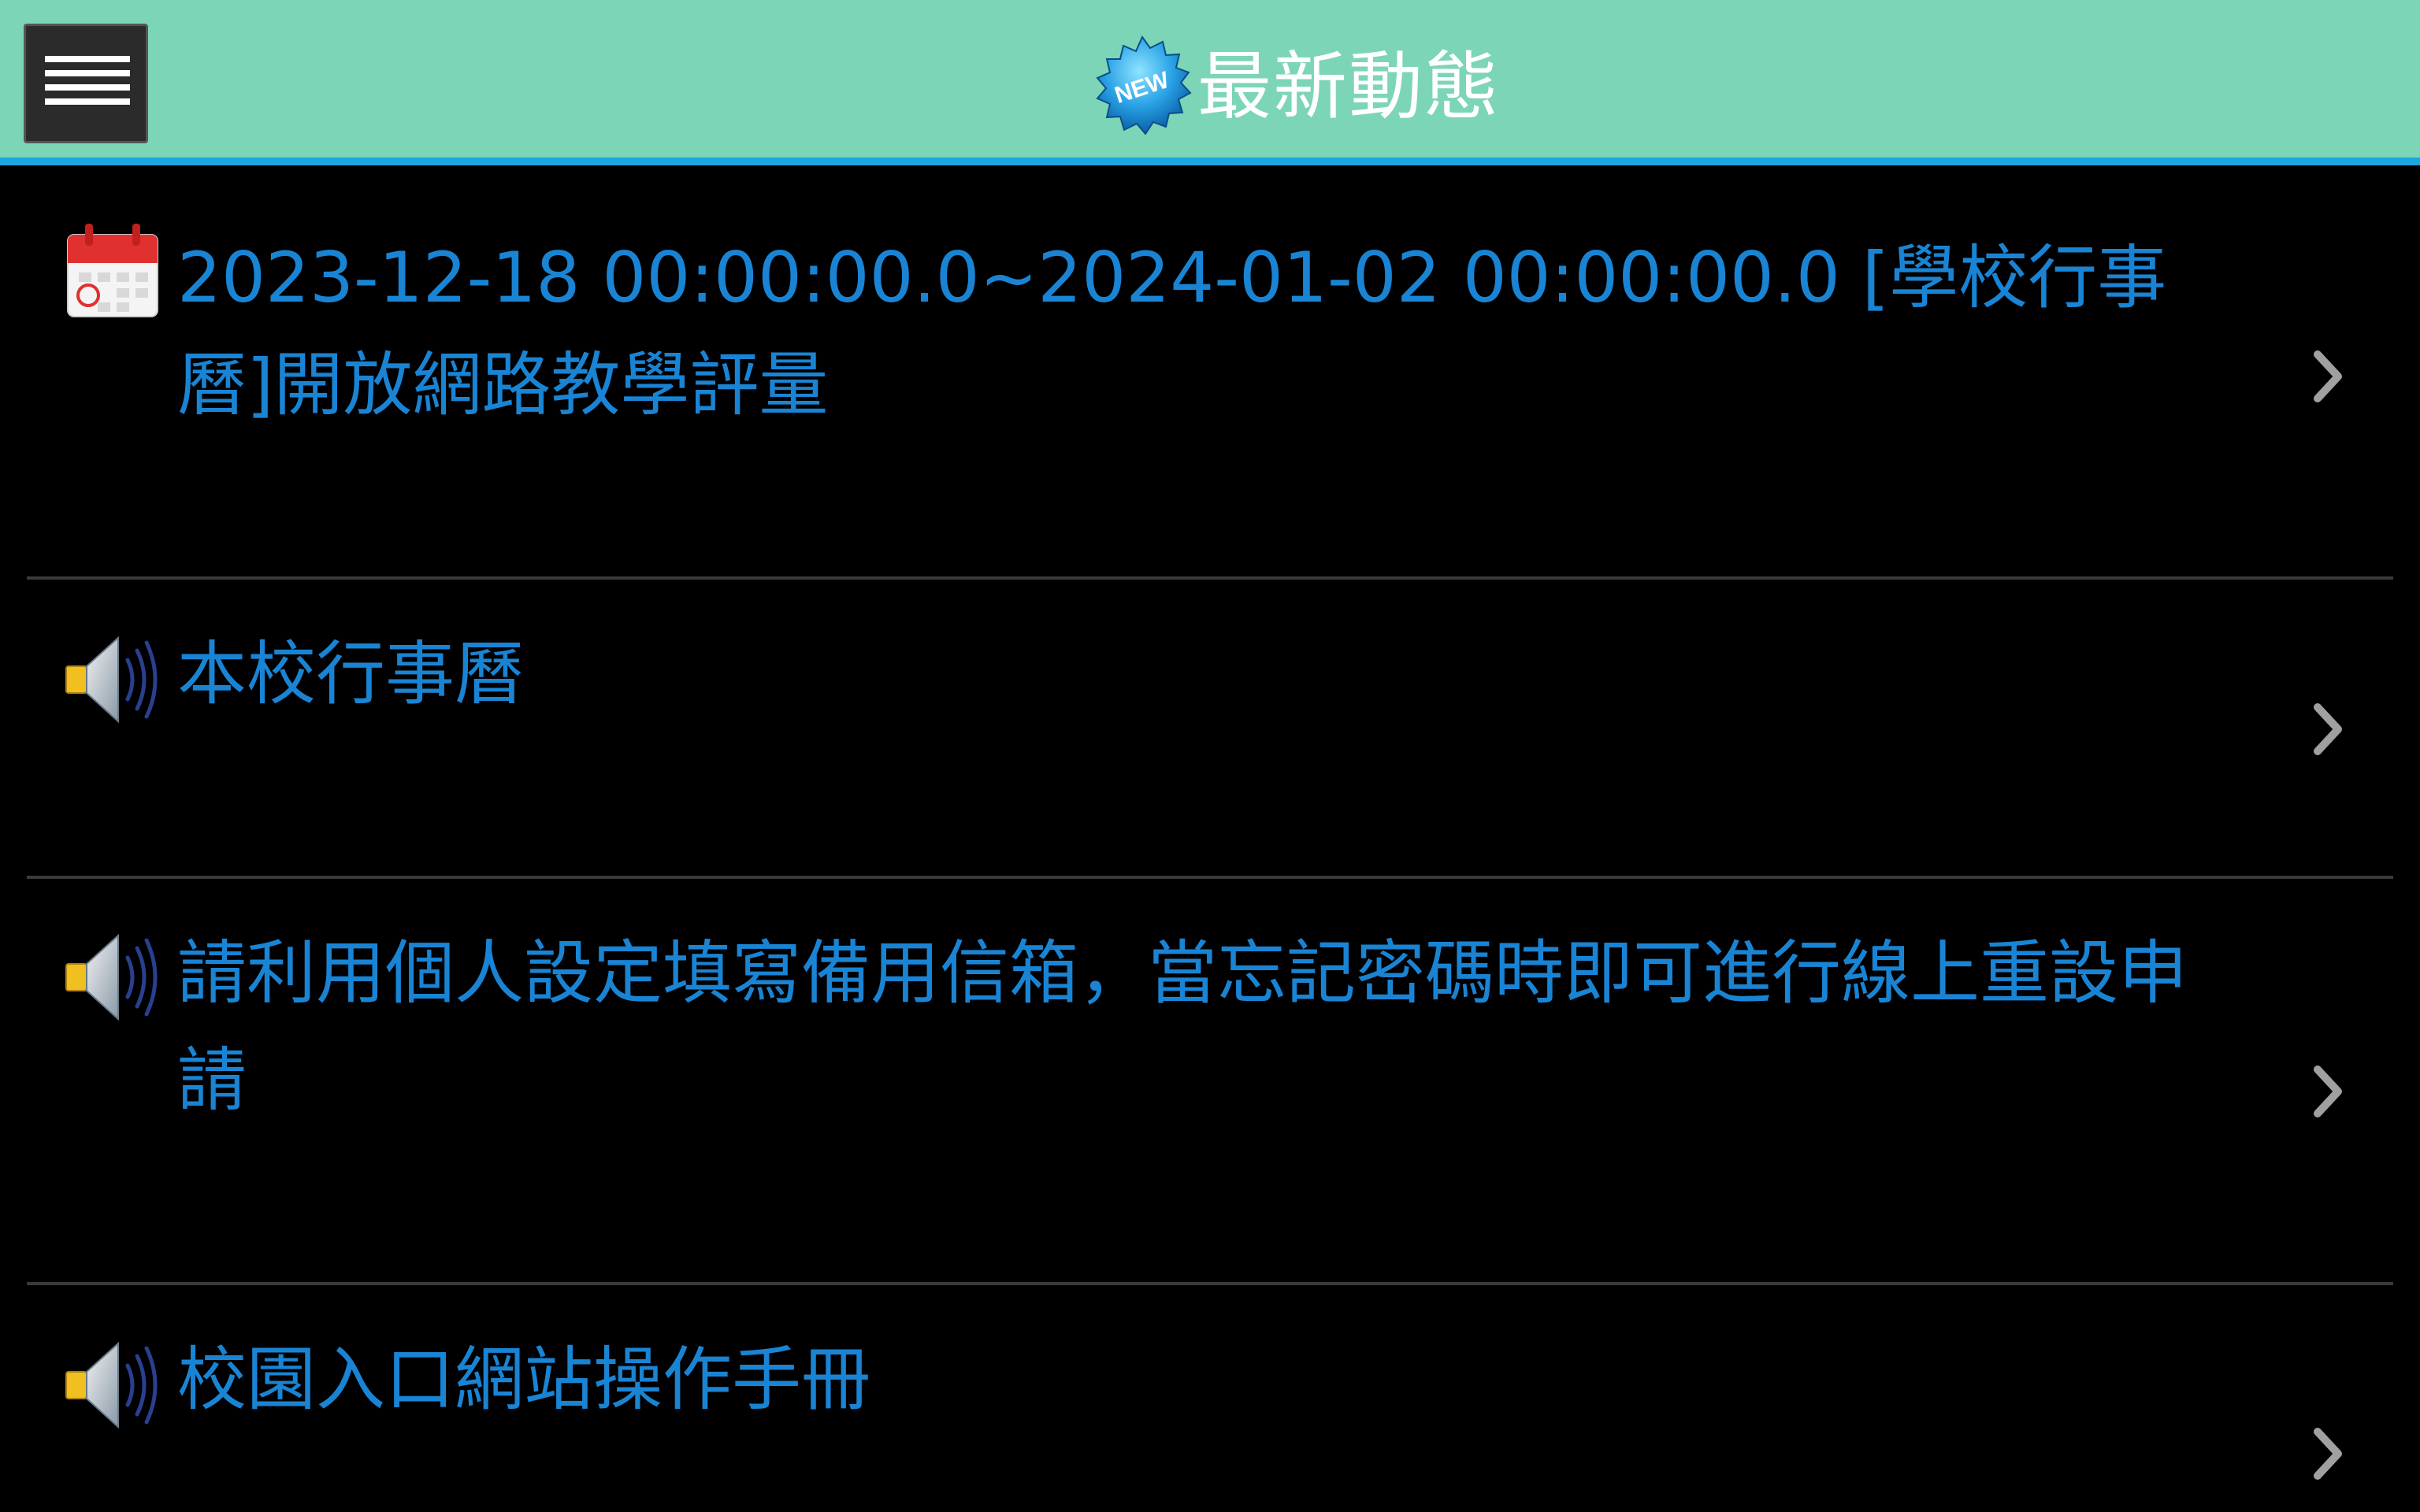 The height and width of the screenshot is (1512, 2420). I want to click on page-title: 最新動態, so click(1349, 87).